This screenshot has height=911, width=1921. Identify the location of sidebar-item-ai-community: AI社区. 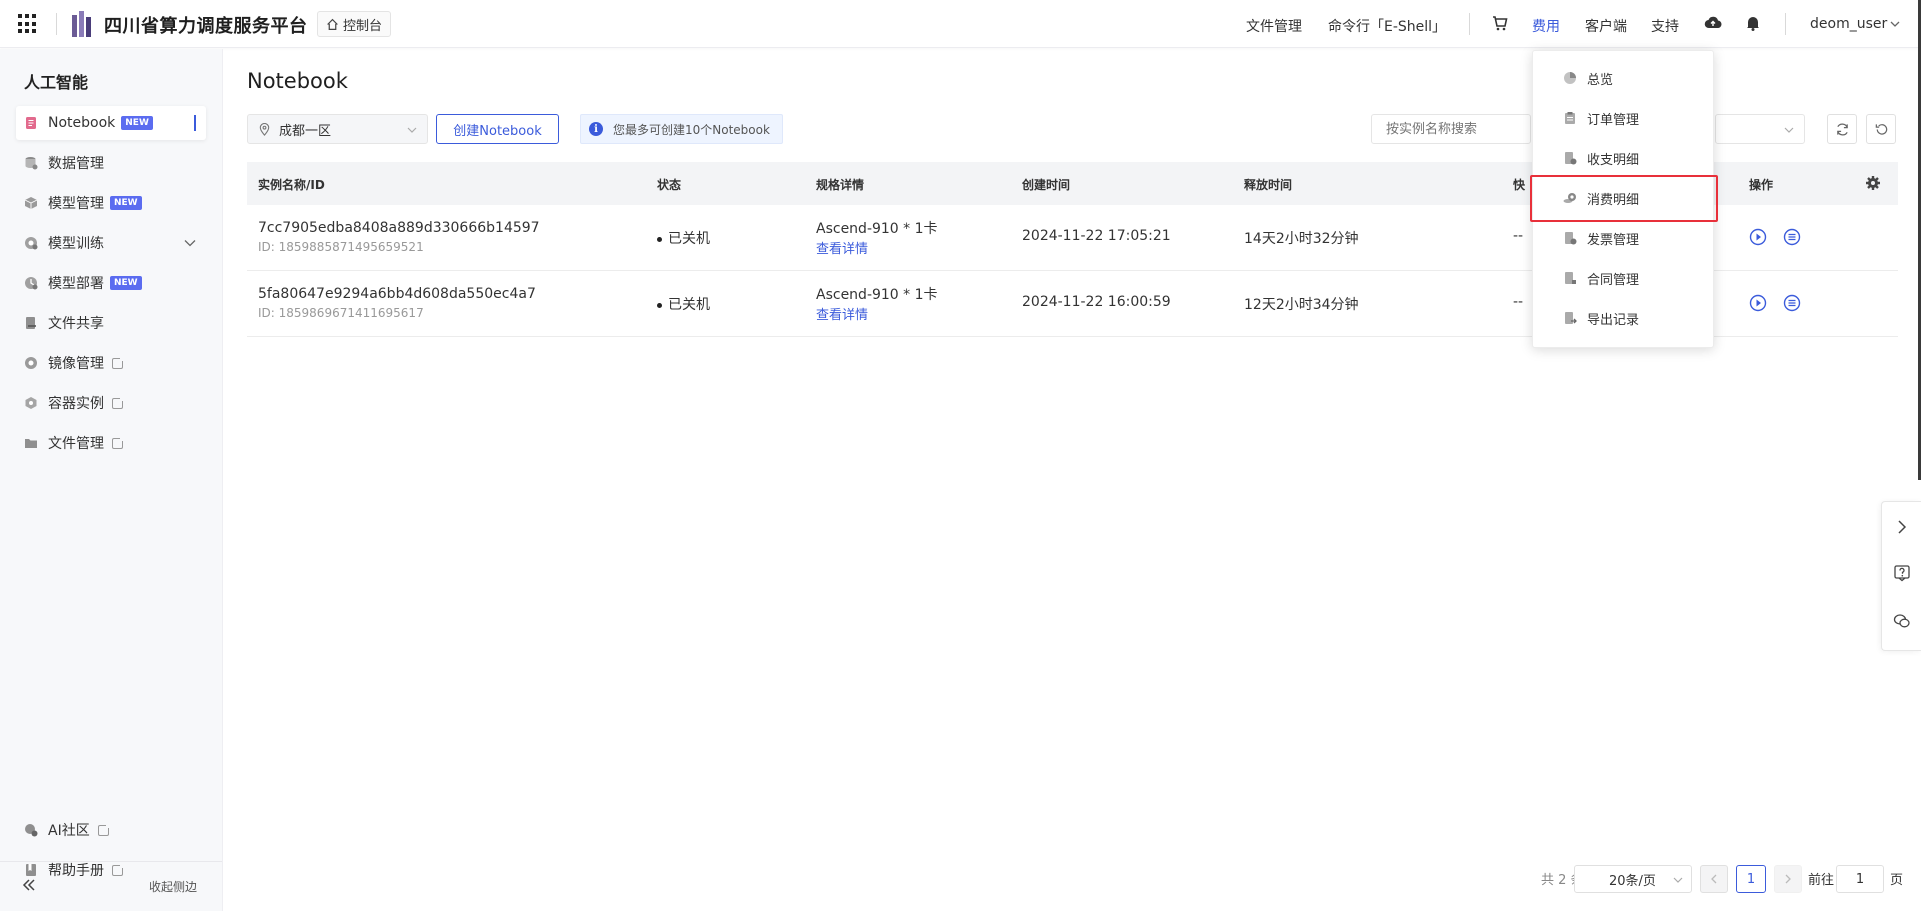
(111, 830).